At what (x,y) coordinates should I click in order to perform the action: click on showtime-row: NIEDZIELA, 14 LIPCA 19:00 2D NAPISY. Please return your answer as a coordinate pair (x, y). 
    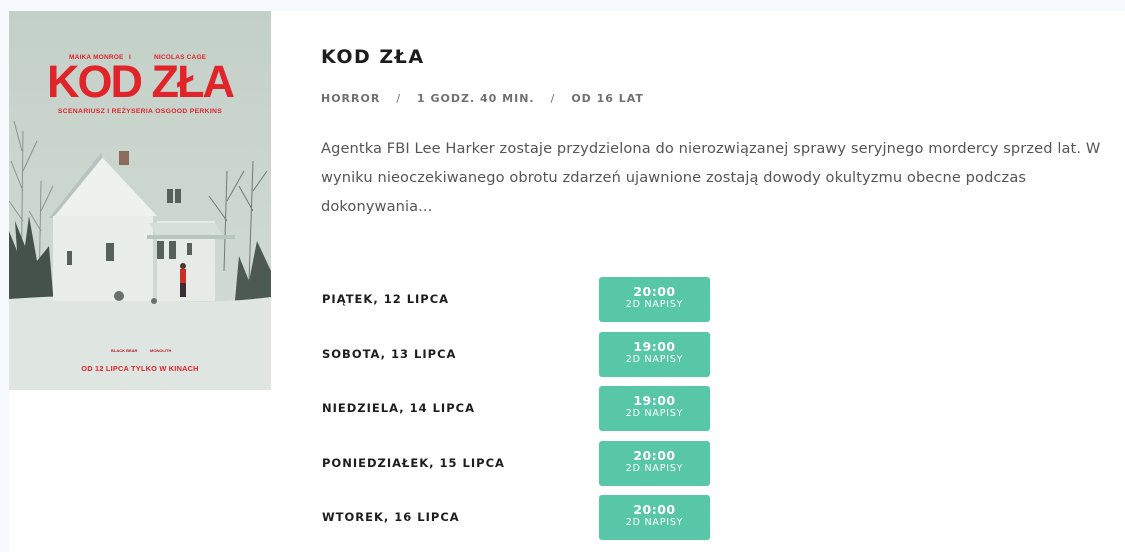
    Looking at the image, I should click on (531, 409).